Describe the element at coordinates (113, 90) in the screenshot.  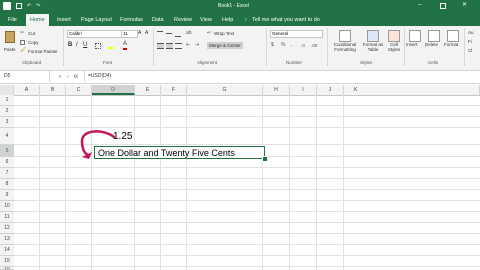
I see `column-header: D` at that location.